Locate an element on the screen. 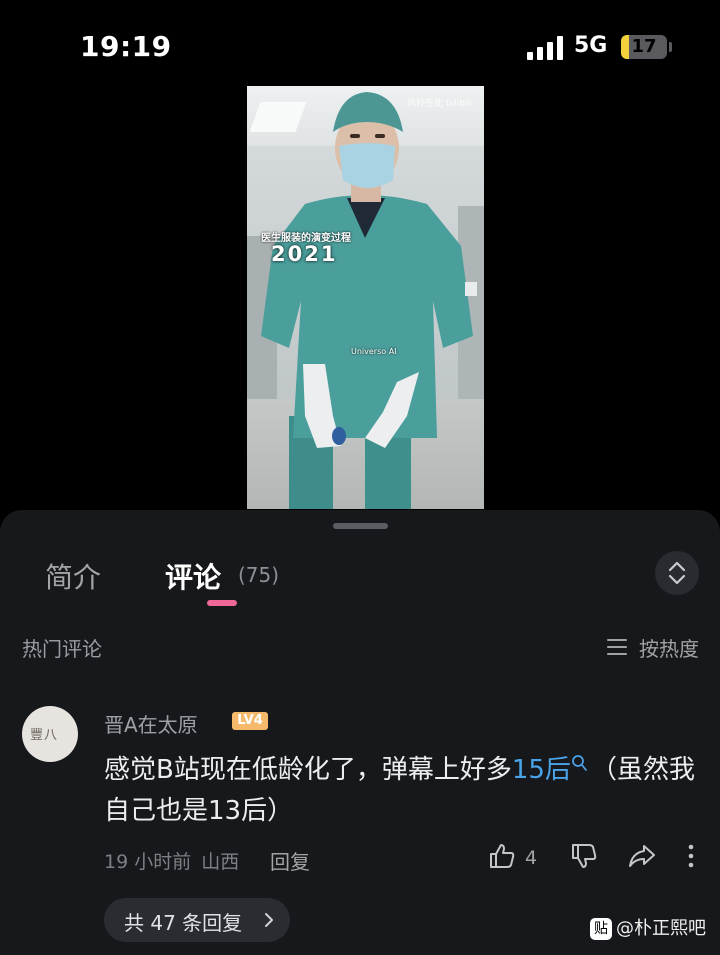  comment-text-part1: 感觉B站现在低龄化了，弹幕上好多 is located at coordinates (308, 770).